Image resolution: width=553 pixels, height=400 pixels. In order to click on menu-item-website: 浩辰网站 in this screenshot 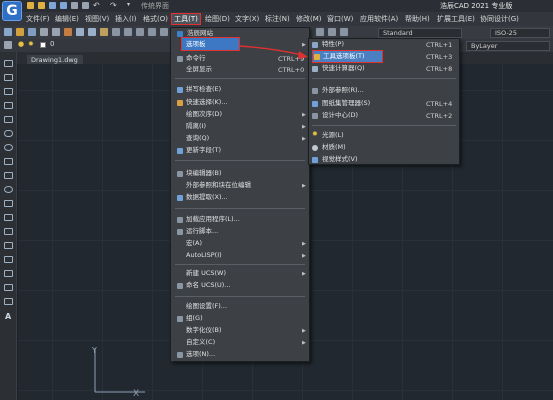, I will do `click(200, 33)`.